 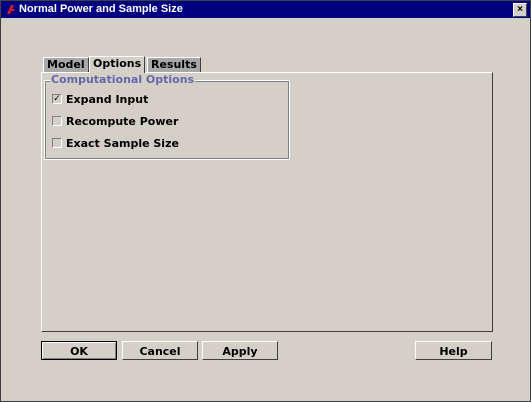 I want to click on recompute-power-checkbox-row: Recompute Power, so click(x=115, y=121).